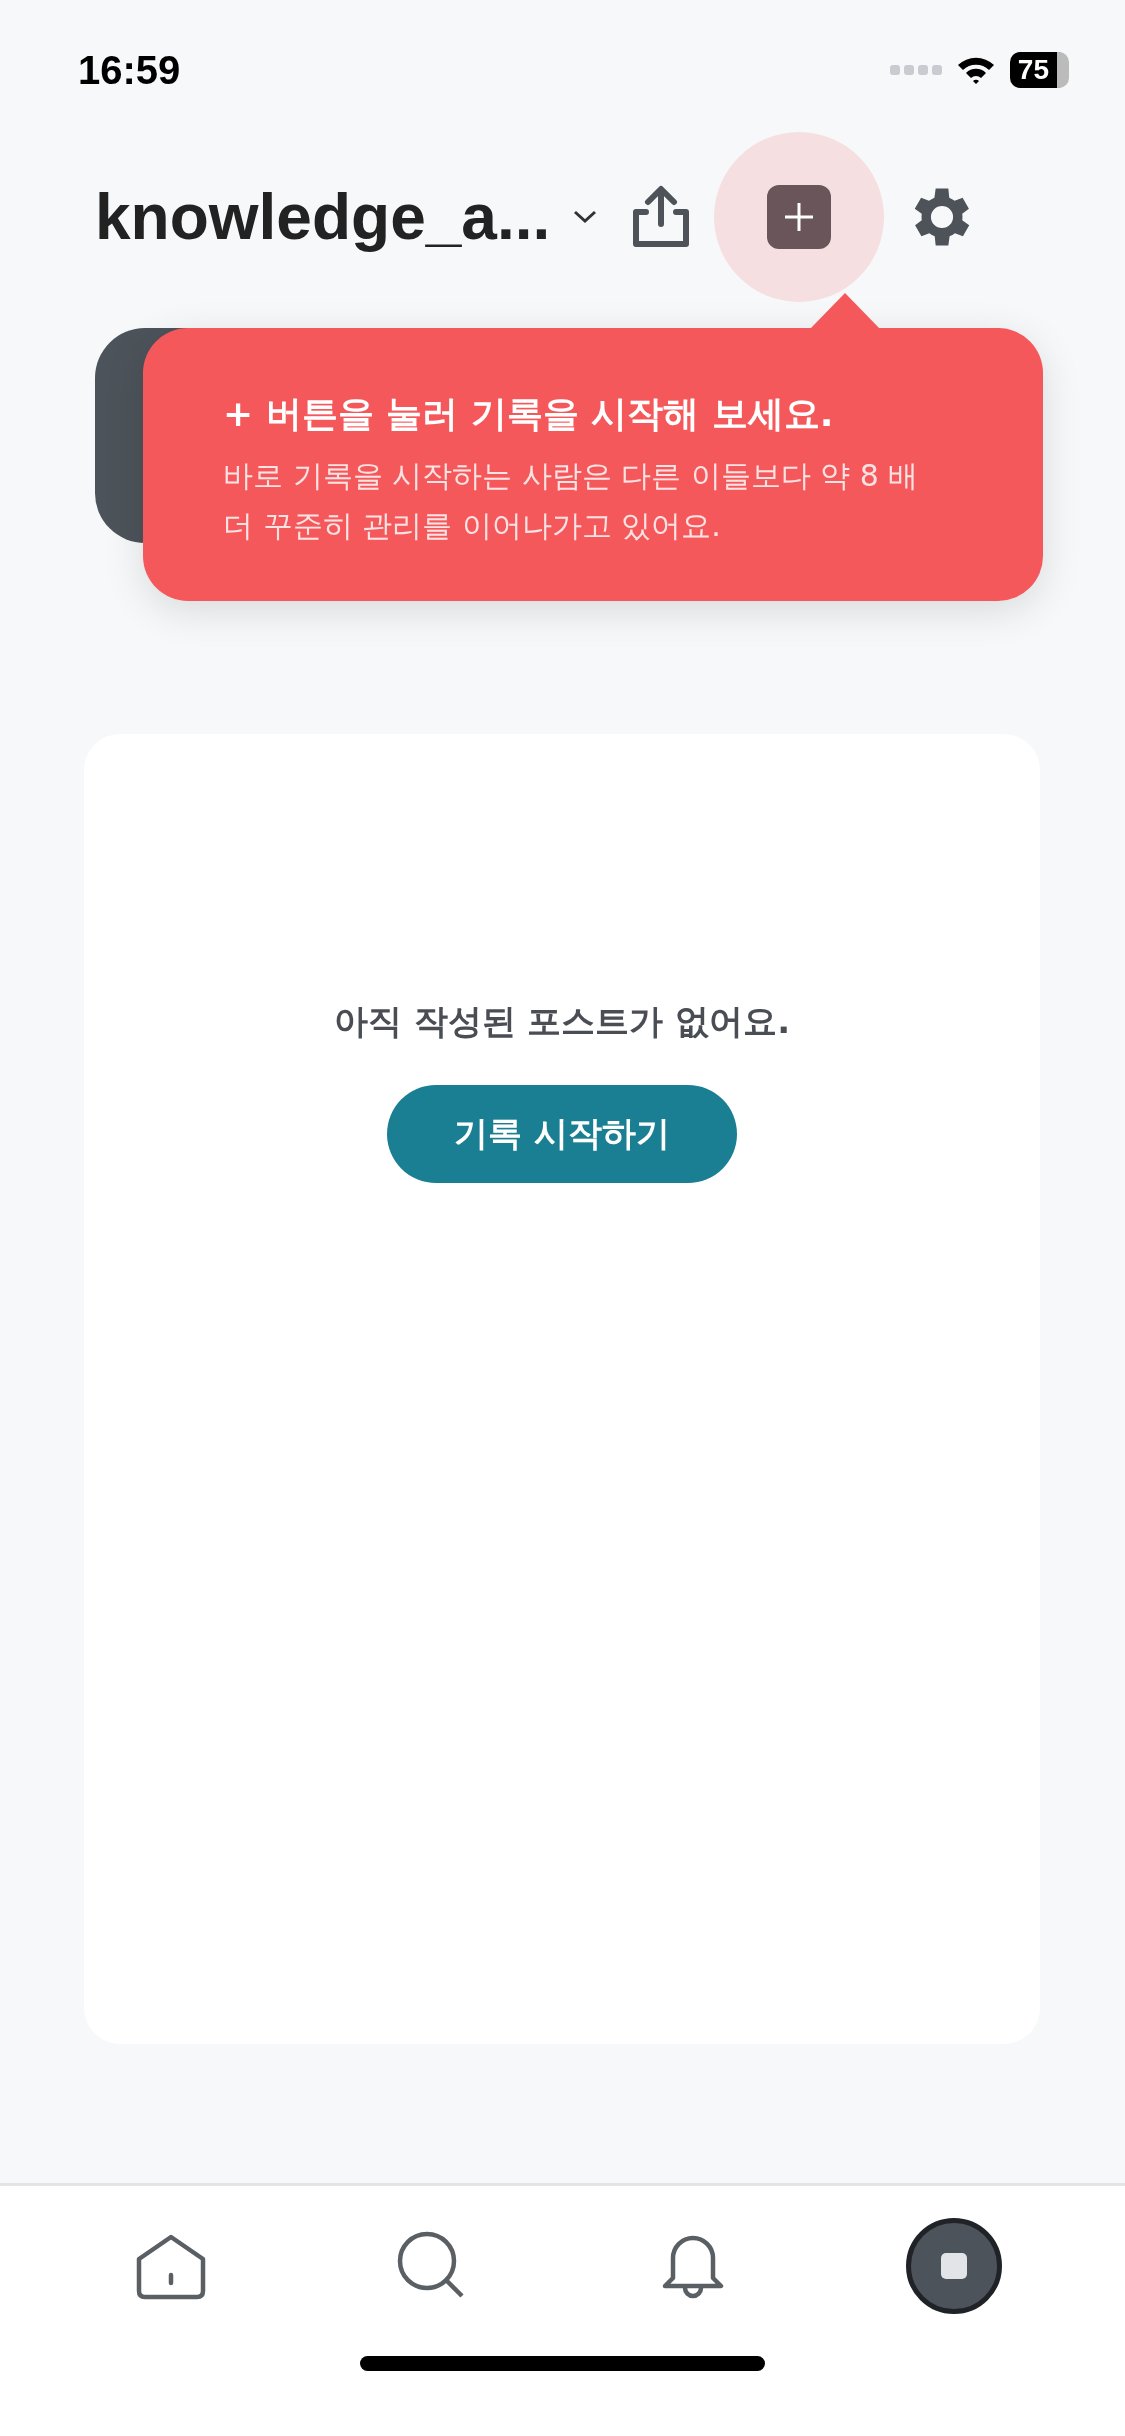  What do you see at coordinates (585, 217) in the screenshot?
I see `chevron-down-icon` at bounding box center [585, 217].